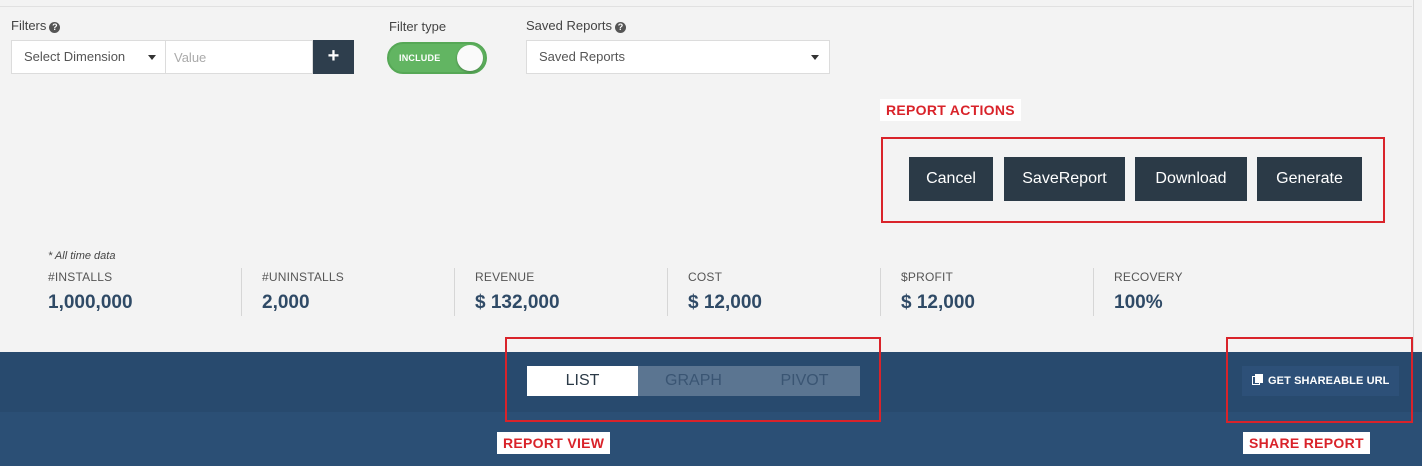 The height and width of the screenshot is (466, 1422). I want to click on share-button-label: GET SHAREABLE URL, so click(1329, 381).